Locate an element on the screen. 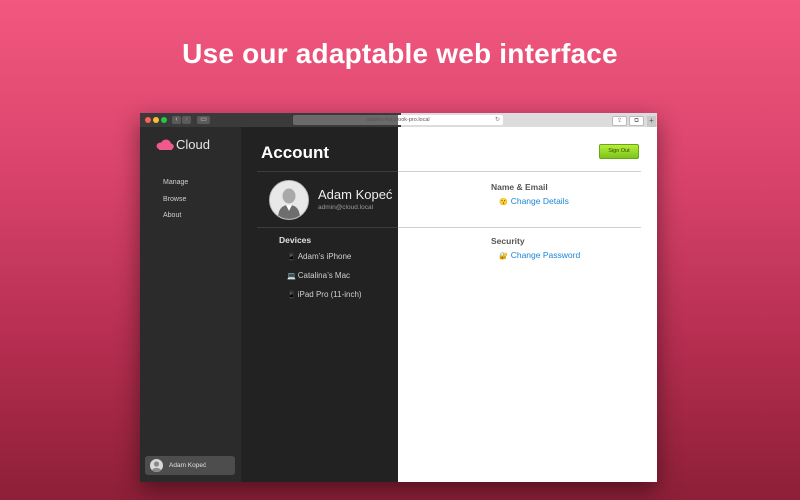  device-name: Catalina’s Mac is located at coordinates (324, 275).